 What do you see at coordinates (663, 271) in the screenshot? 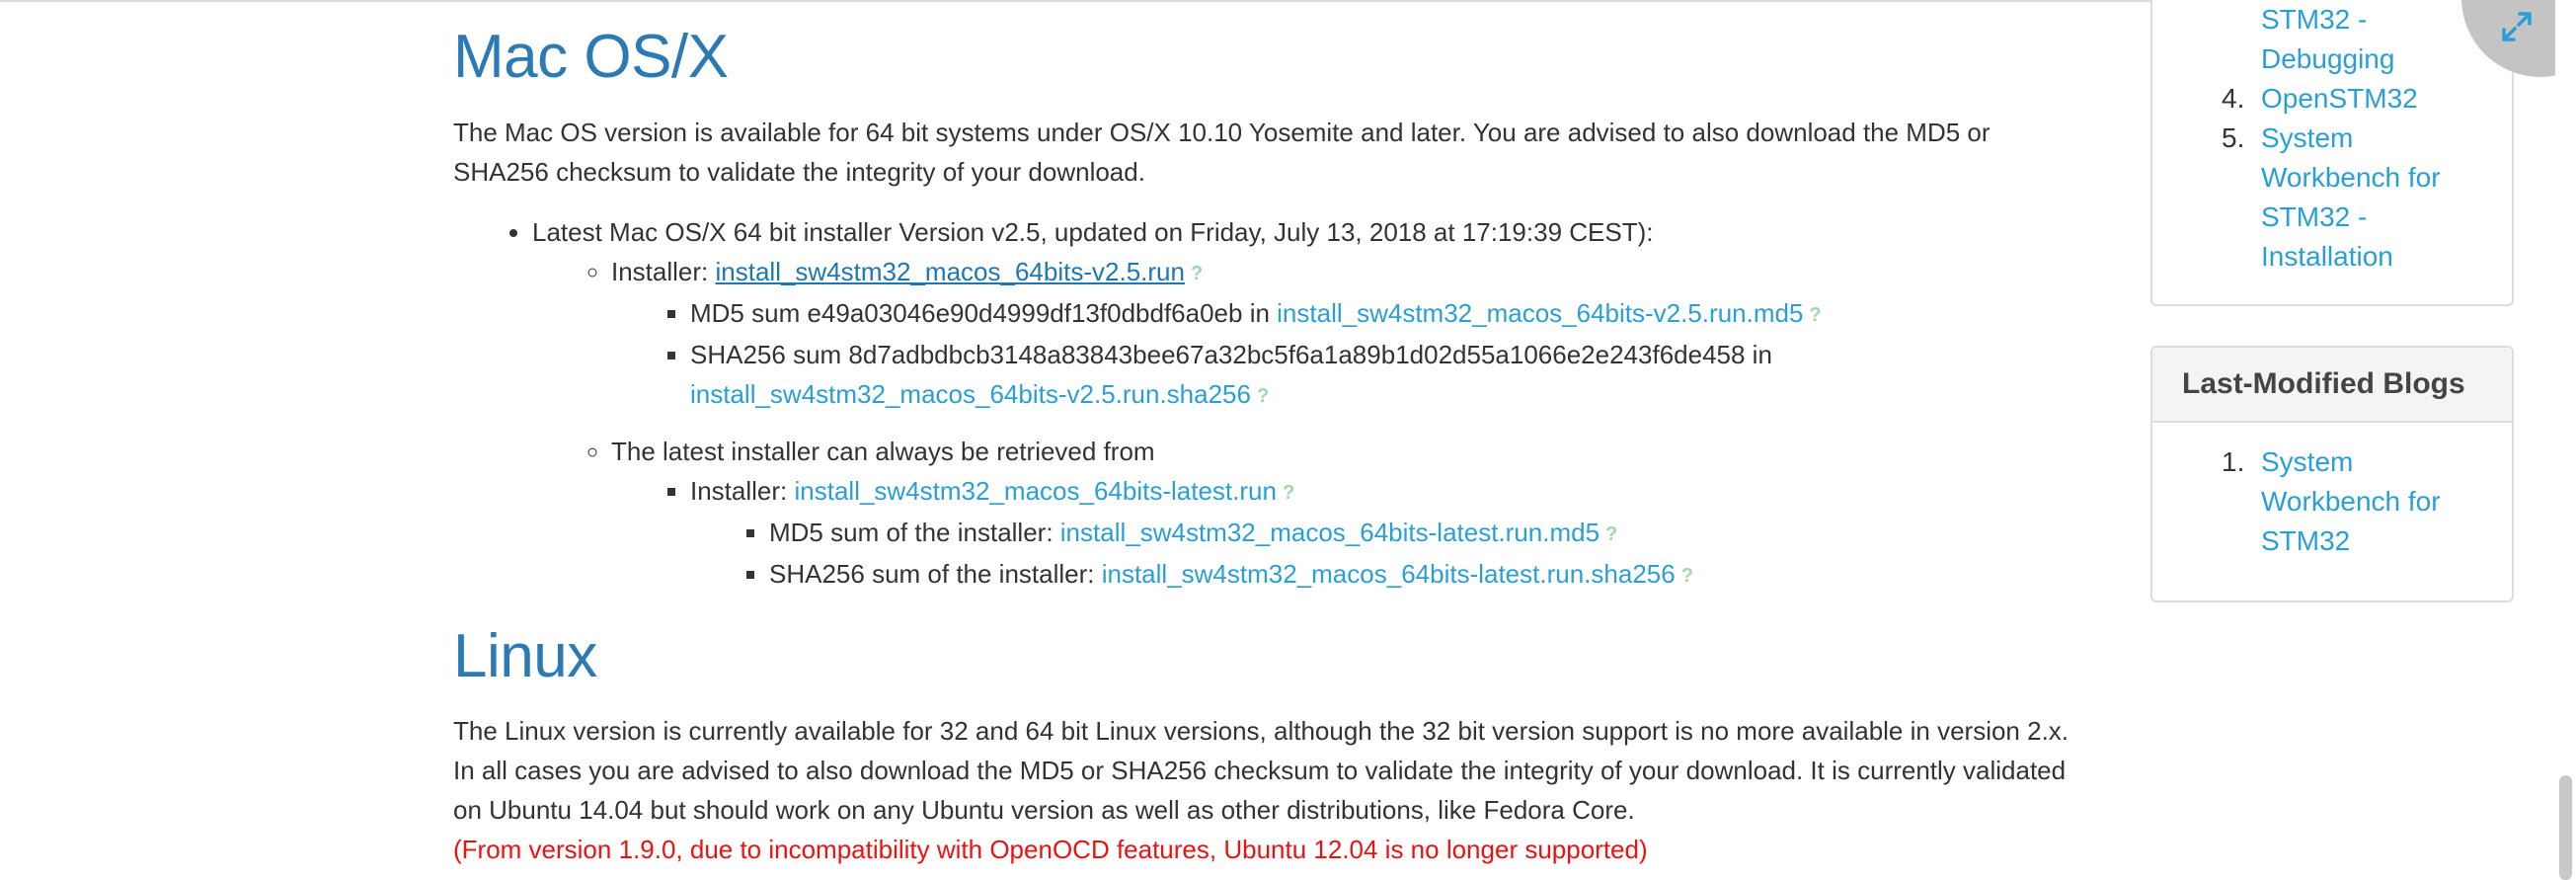
I see `installer-label: Installer:` at bounding box center [663, 271].